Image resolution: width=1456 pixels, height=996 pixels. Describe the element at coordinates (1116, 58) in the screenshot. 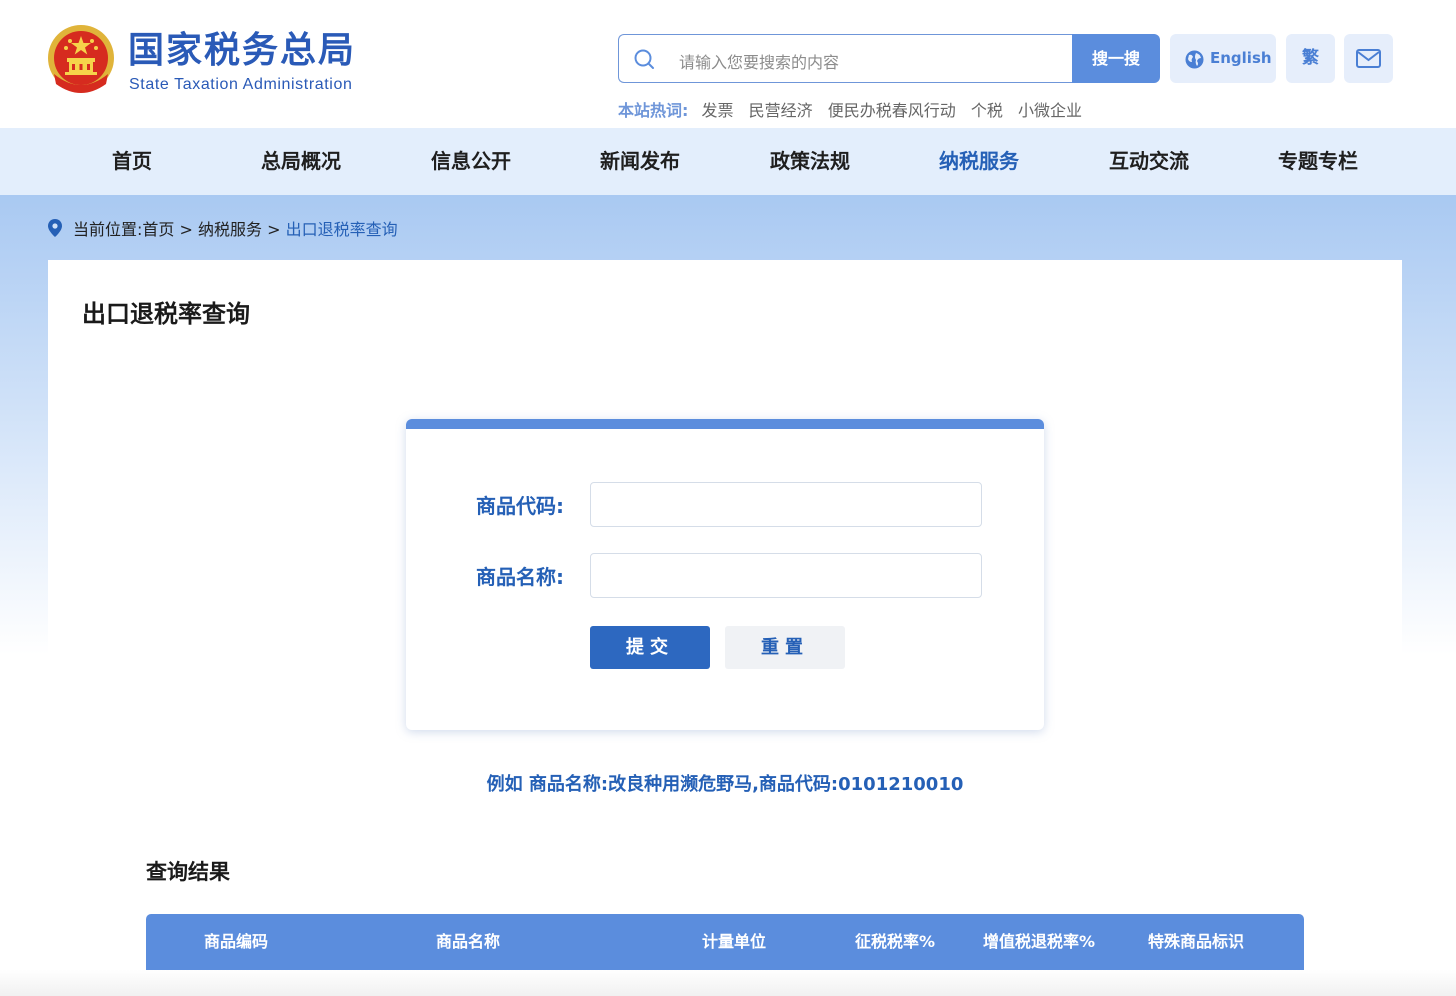

I see `search-button: 搜一搜` at that location.